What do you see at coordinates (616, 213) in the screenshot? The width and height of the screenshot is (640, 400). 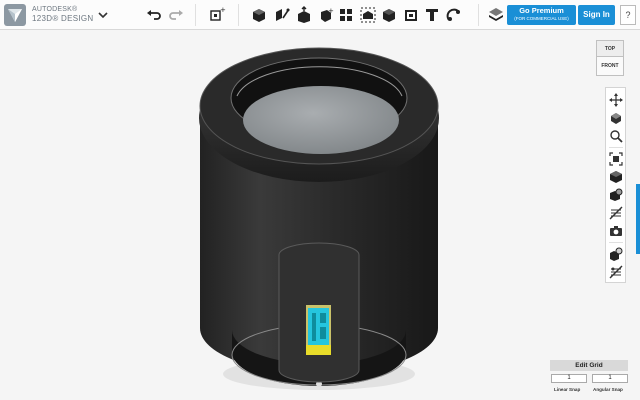 I see `hide-icon` at bounding box center [616, 213].